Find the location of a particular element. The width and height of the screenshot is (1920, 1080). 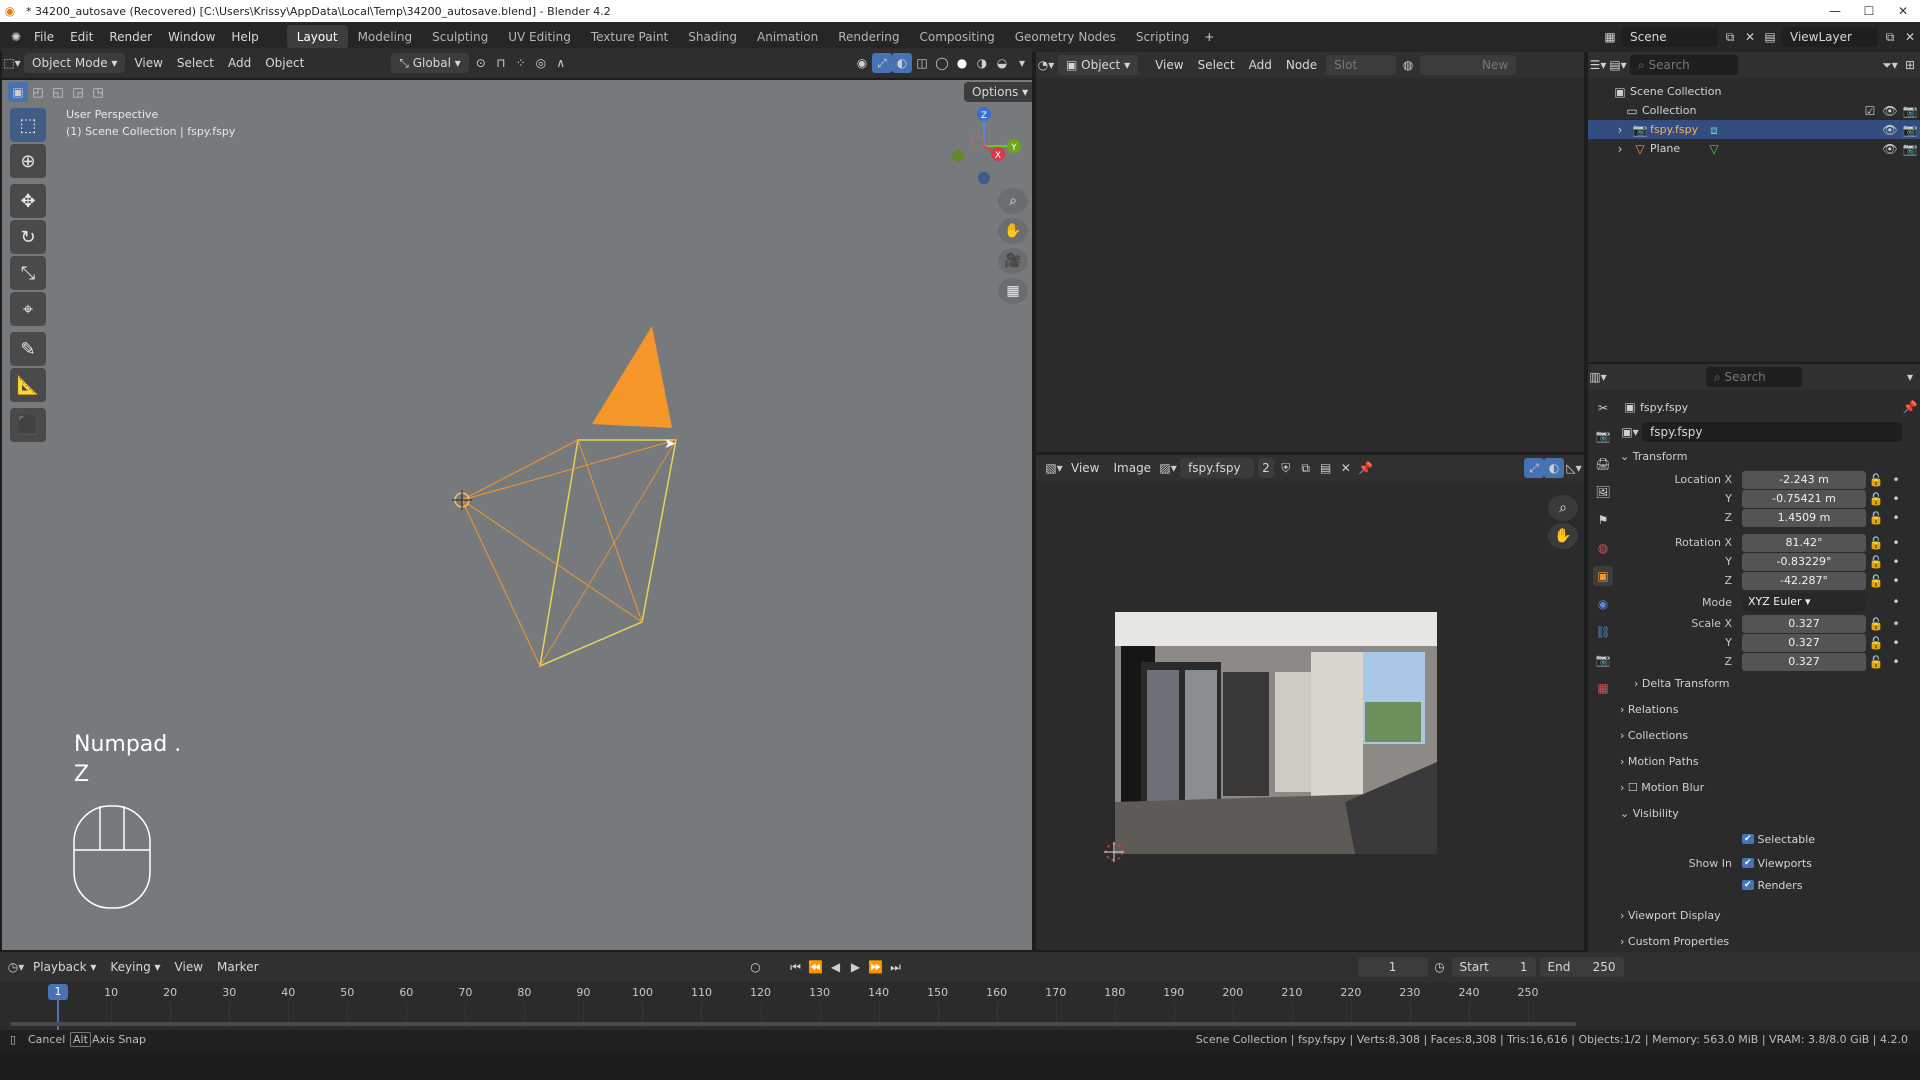

viewport-menu-add: Add is located at coordinates (239, 63).